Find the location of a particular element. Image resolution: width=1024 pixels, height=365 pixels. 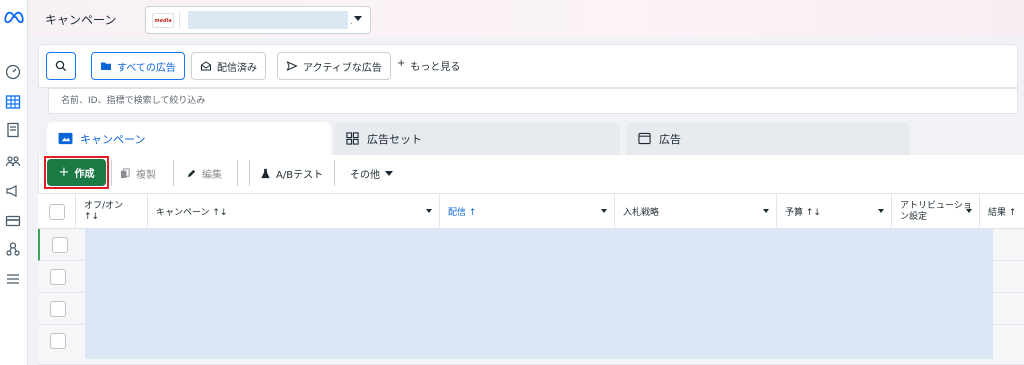

filter-active-ads-label: アクティブな広告 is located at coordinates (342, 68).